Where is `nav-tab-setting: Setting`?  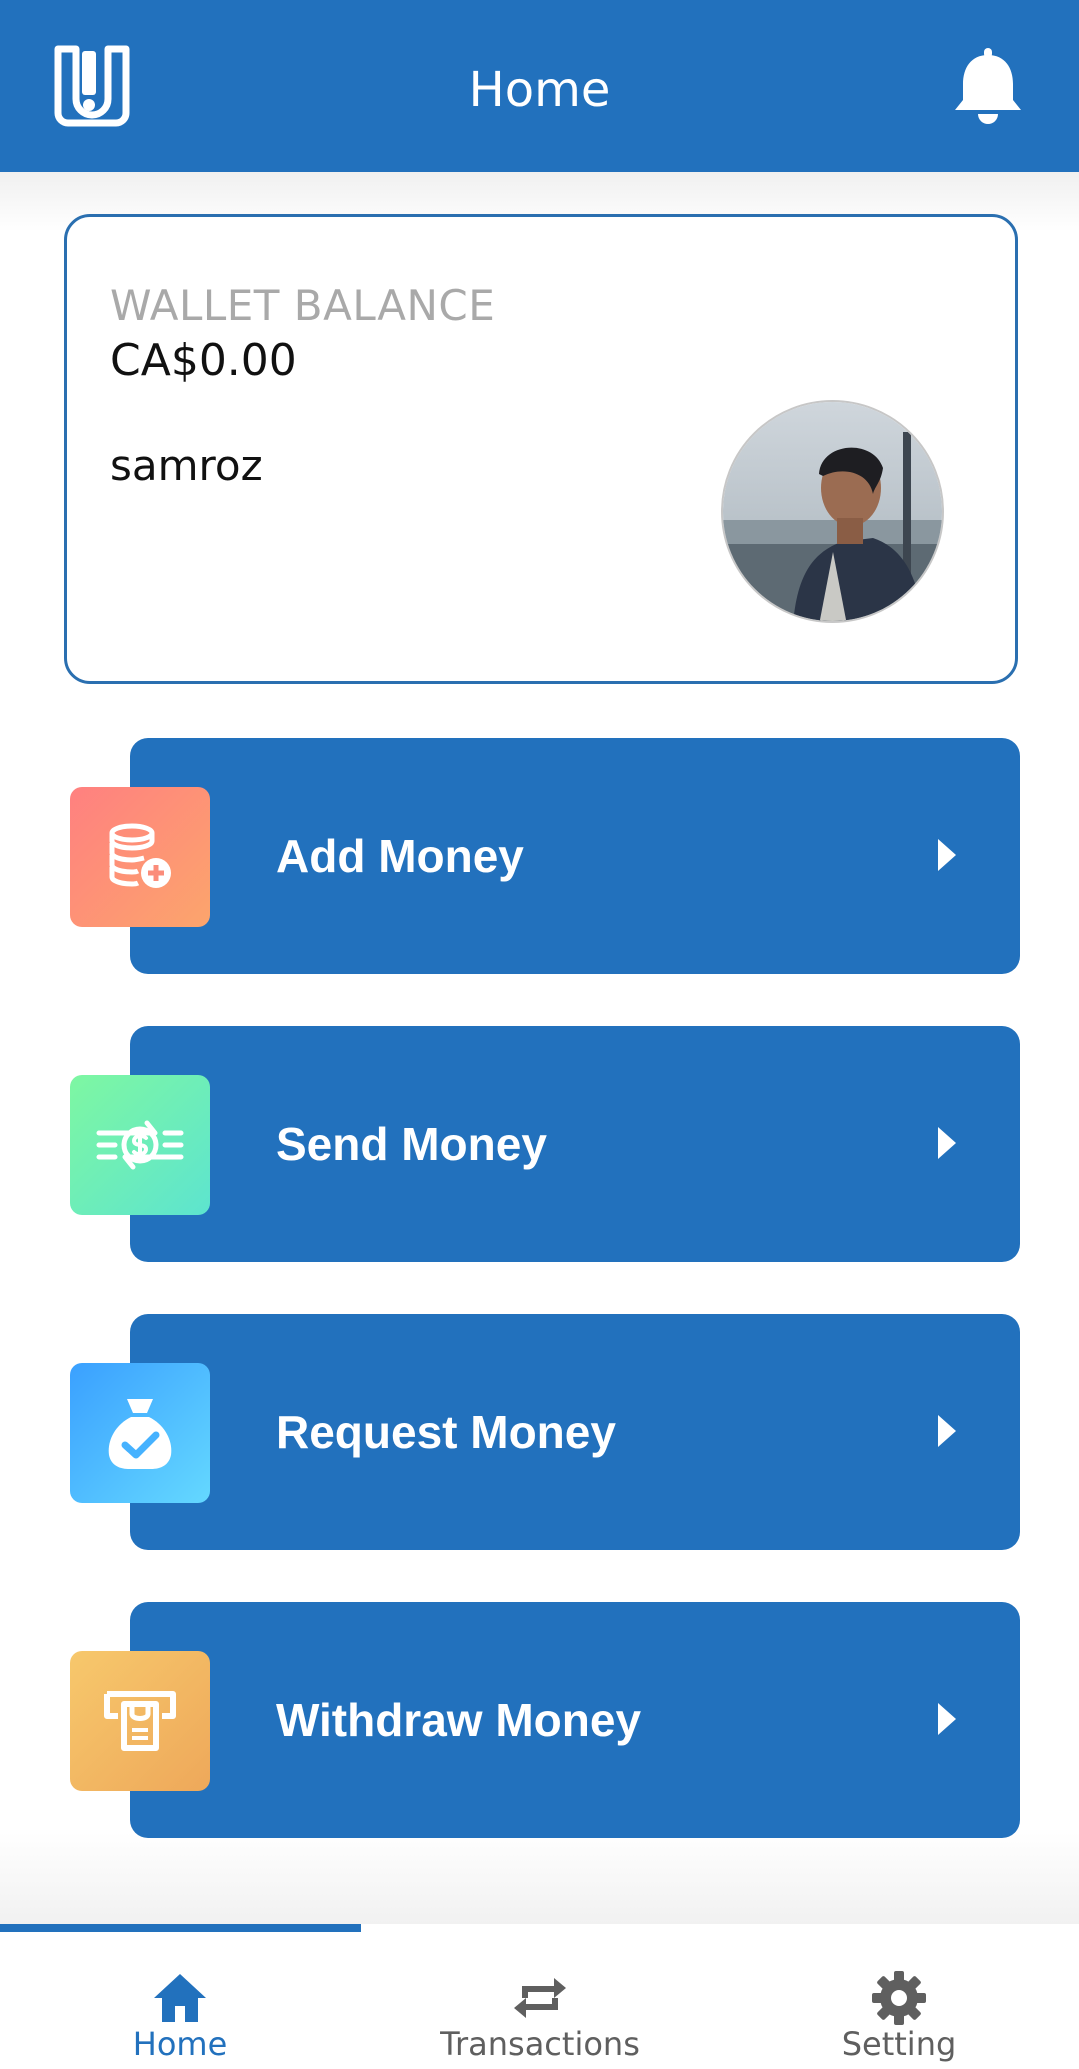 nav-tab-setting: Setting is located at coordinates (899, 2000).